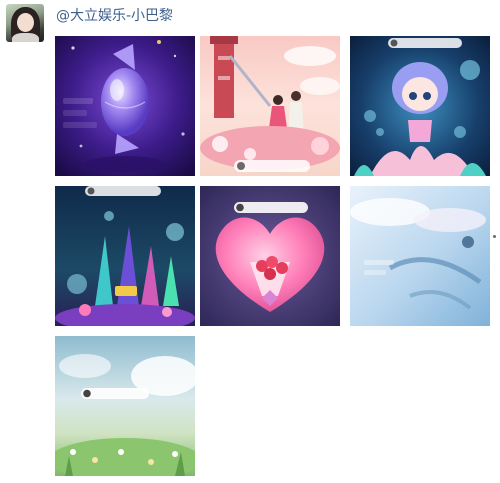 This screenshot has height=483, width=500. What do you see at coordinates (494, 236) in the screenshot?
I see `separator-dot` at bounding box center [494, 236].